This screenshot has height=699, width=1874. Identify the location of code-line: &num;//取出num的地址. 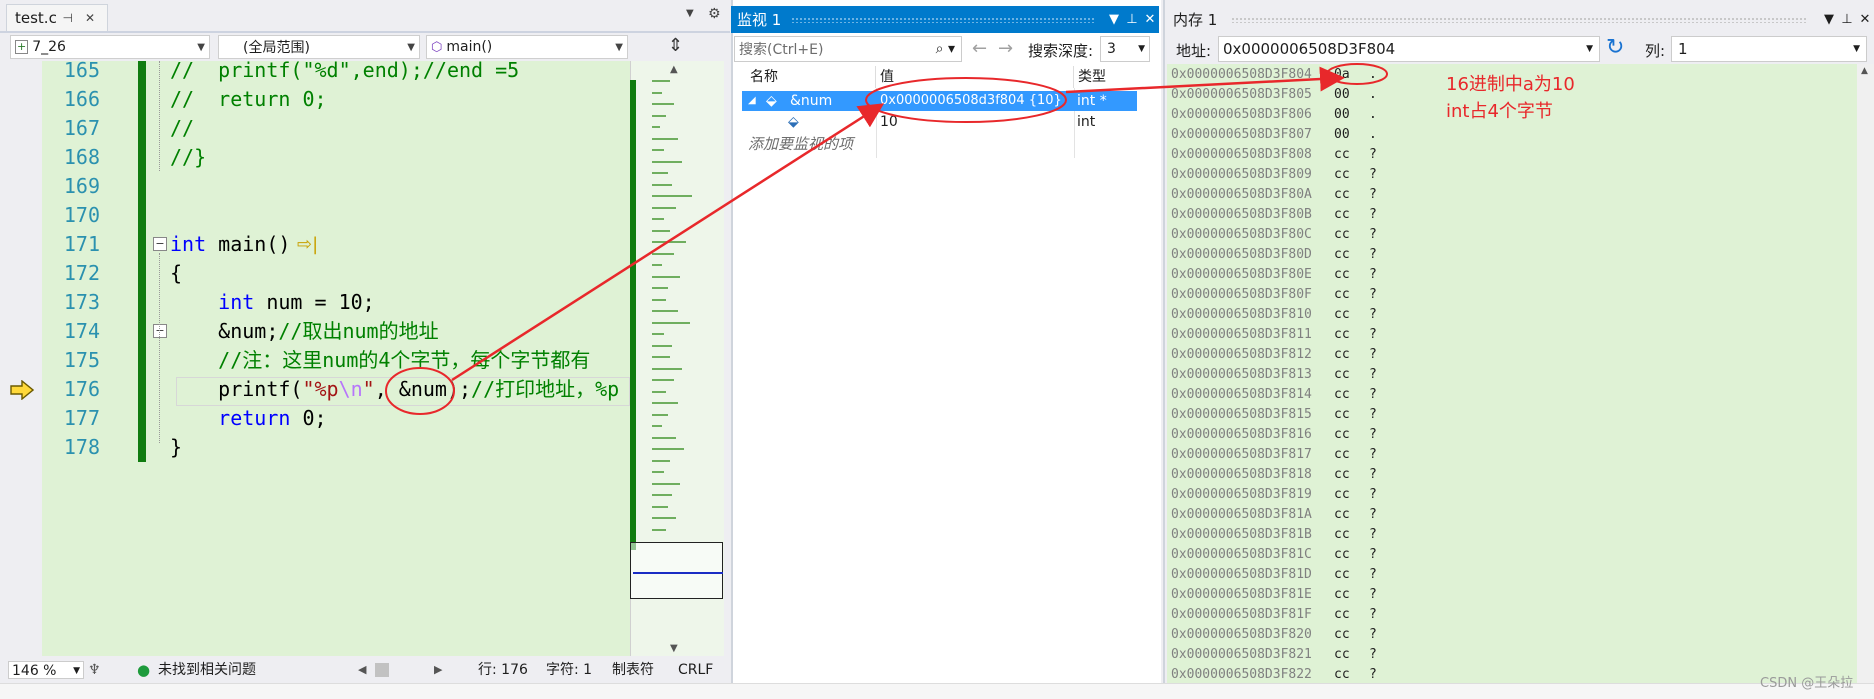
(304, 331).